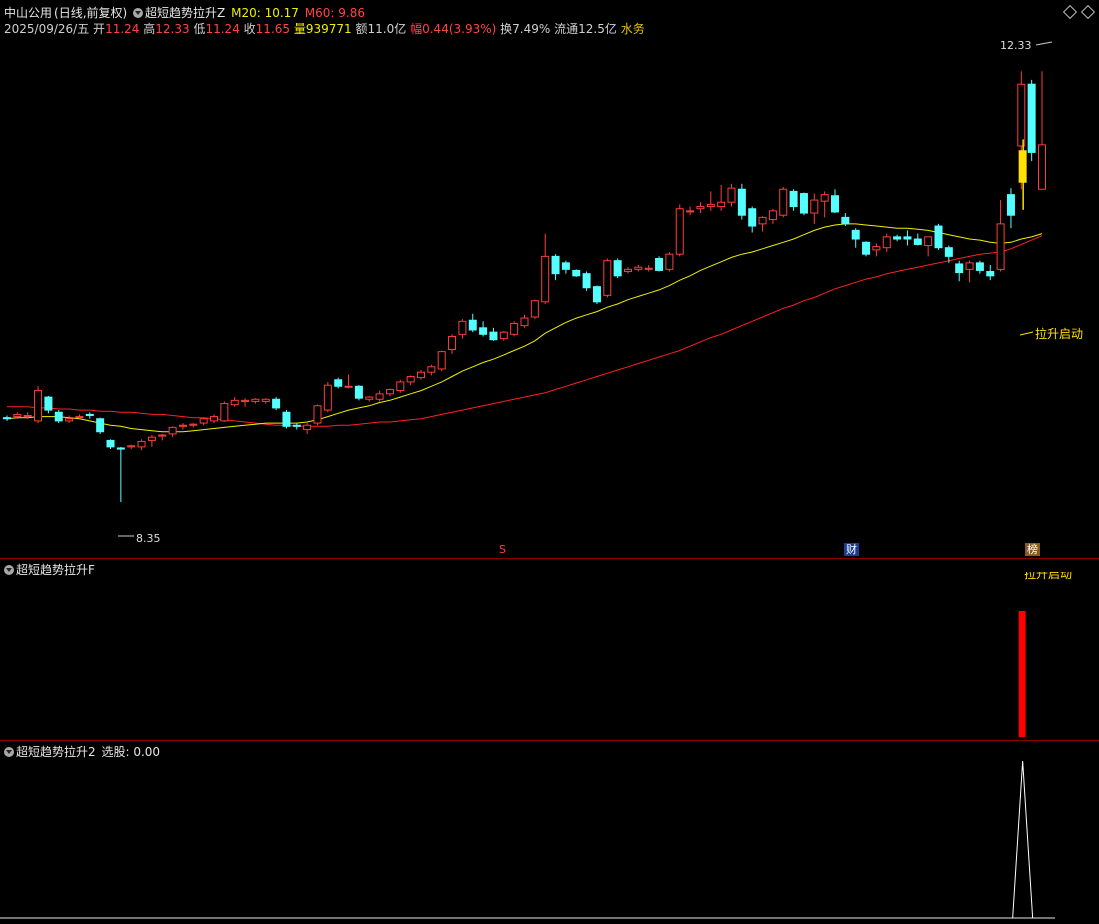 This screenshot has width=1099, height=924. What do you see at coordinates (99, 29) in the screenshot?
I see `open-label: 开` at bounding box center [99, 29].